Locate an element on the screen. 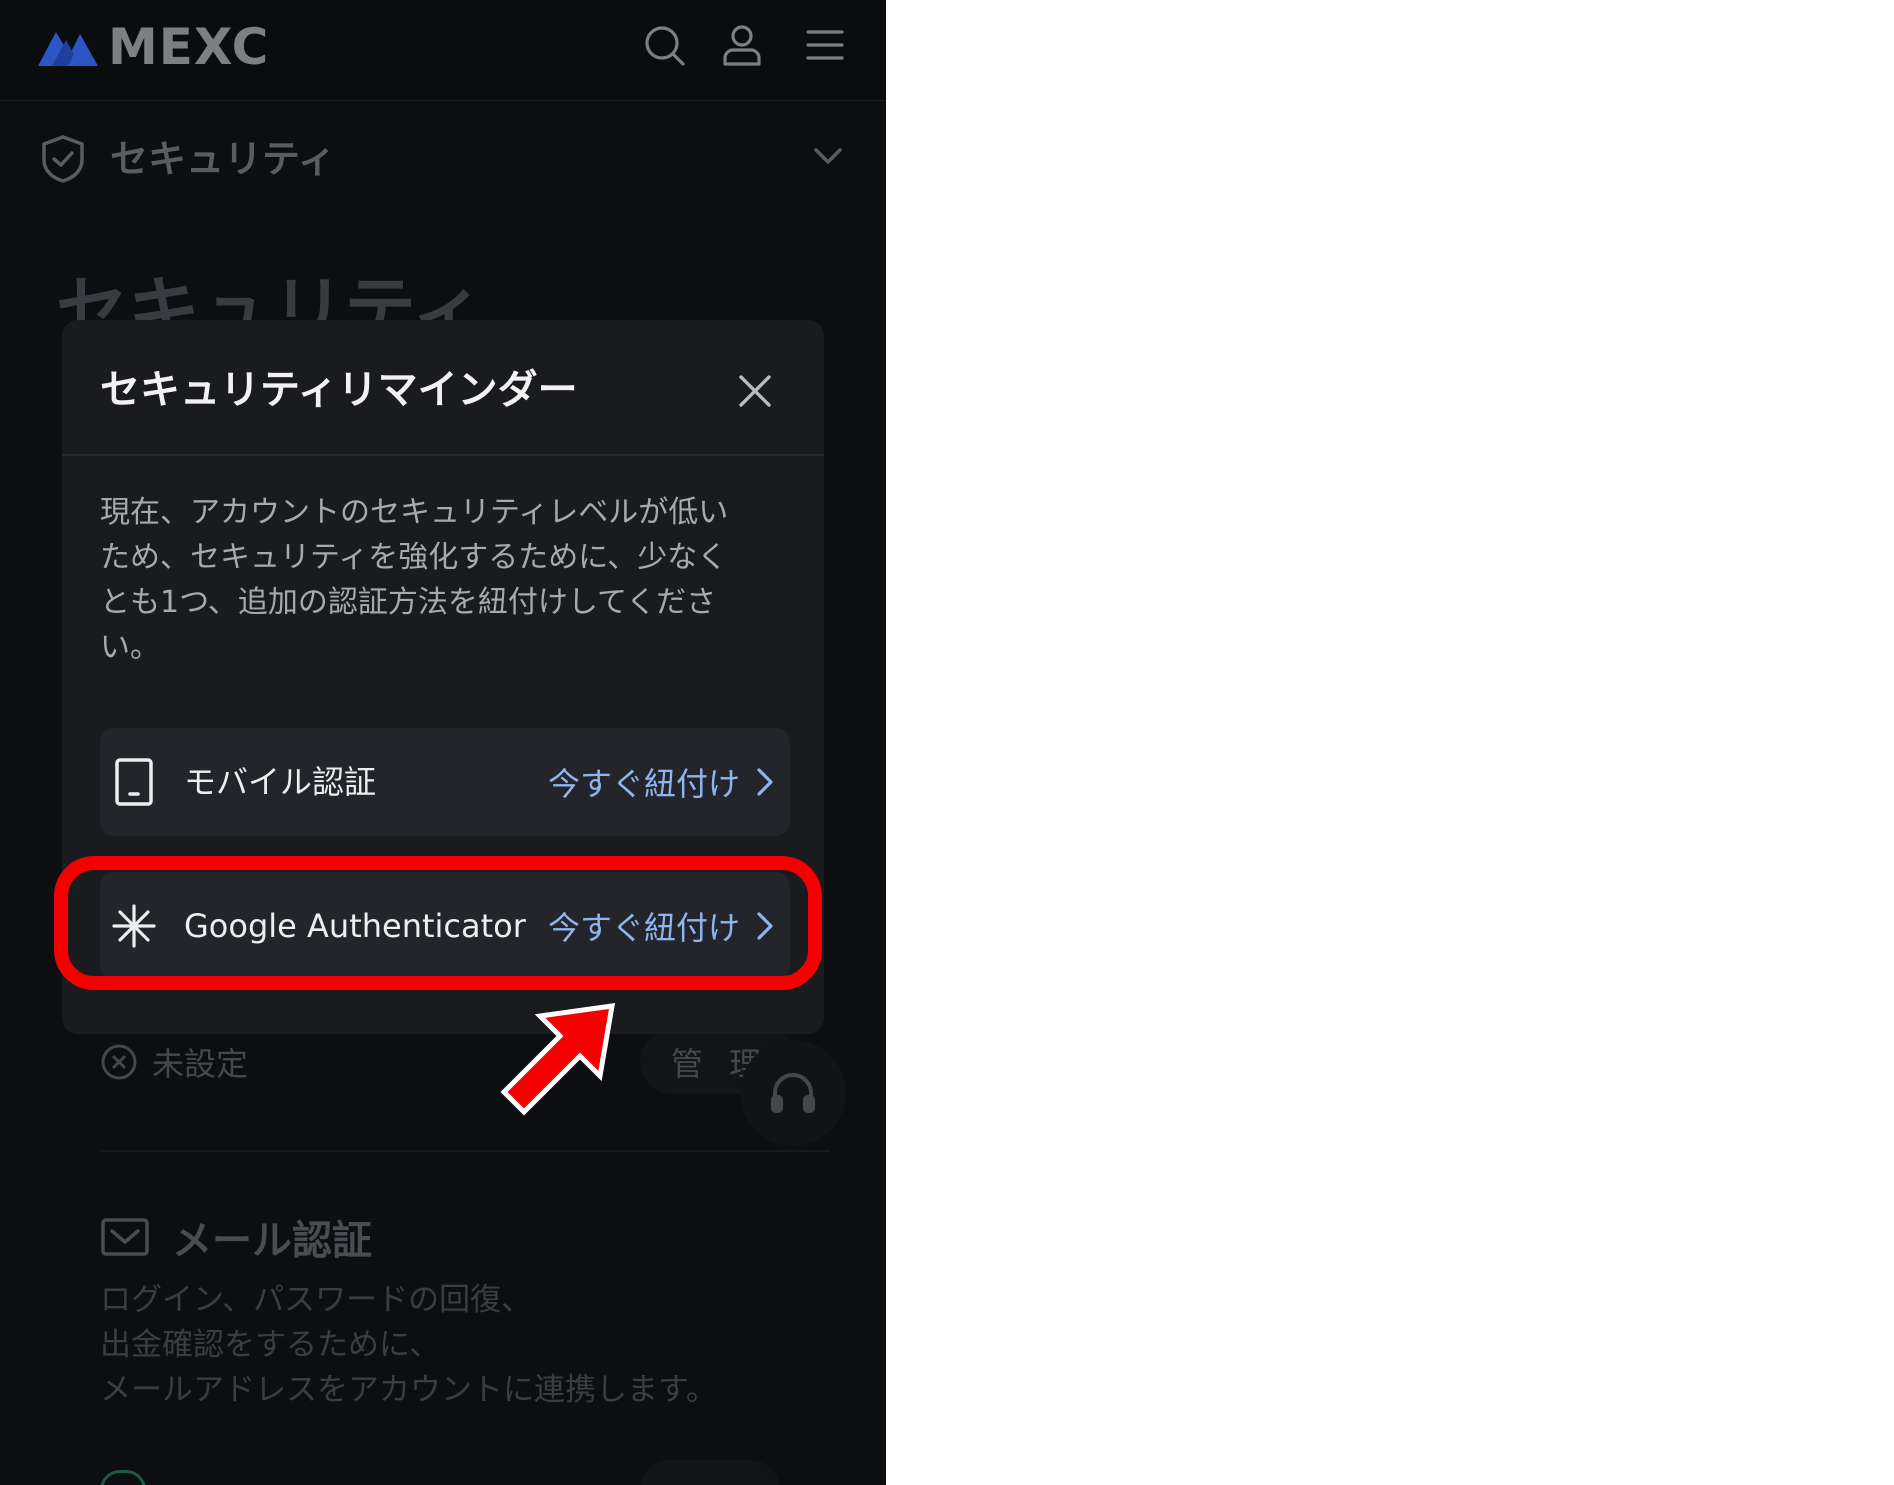 Image resolution: width=1894 pixels, height=1485 pixels. mobile-auth-label: モバイル認証 is located at coordinates (280, 782).